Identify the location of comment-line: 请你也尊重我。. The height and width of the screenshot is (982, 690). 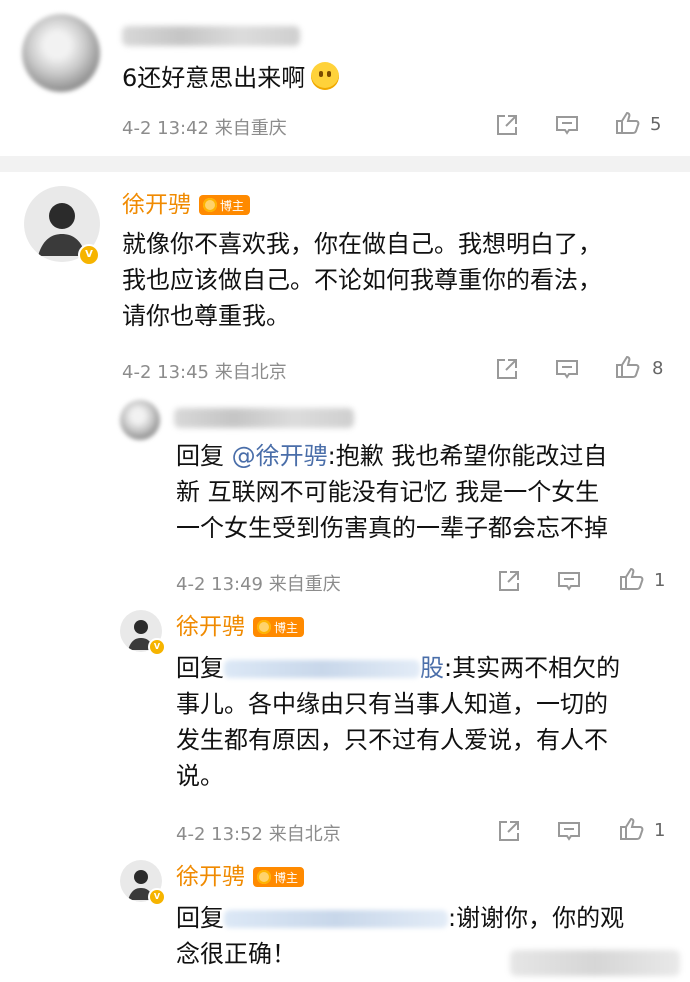
(206, 316).